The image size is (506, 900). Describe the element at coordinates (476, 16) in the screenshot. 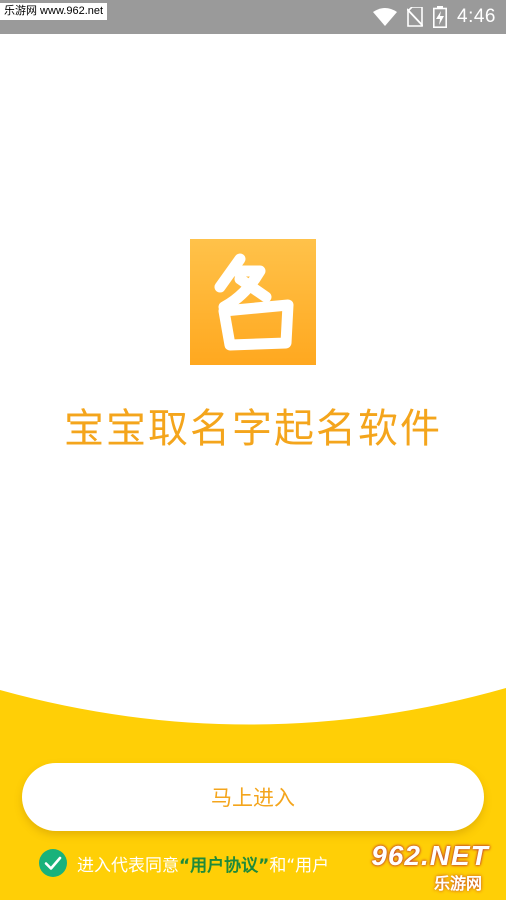

I see `status-time: 4:46` at that location.